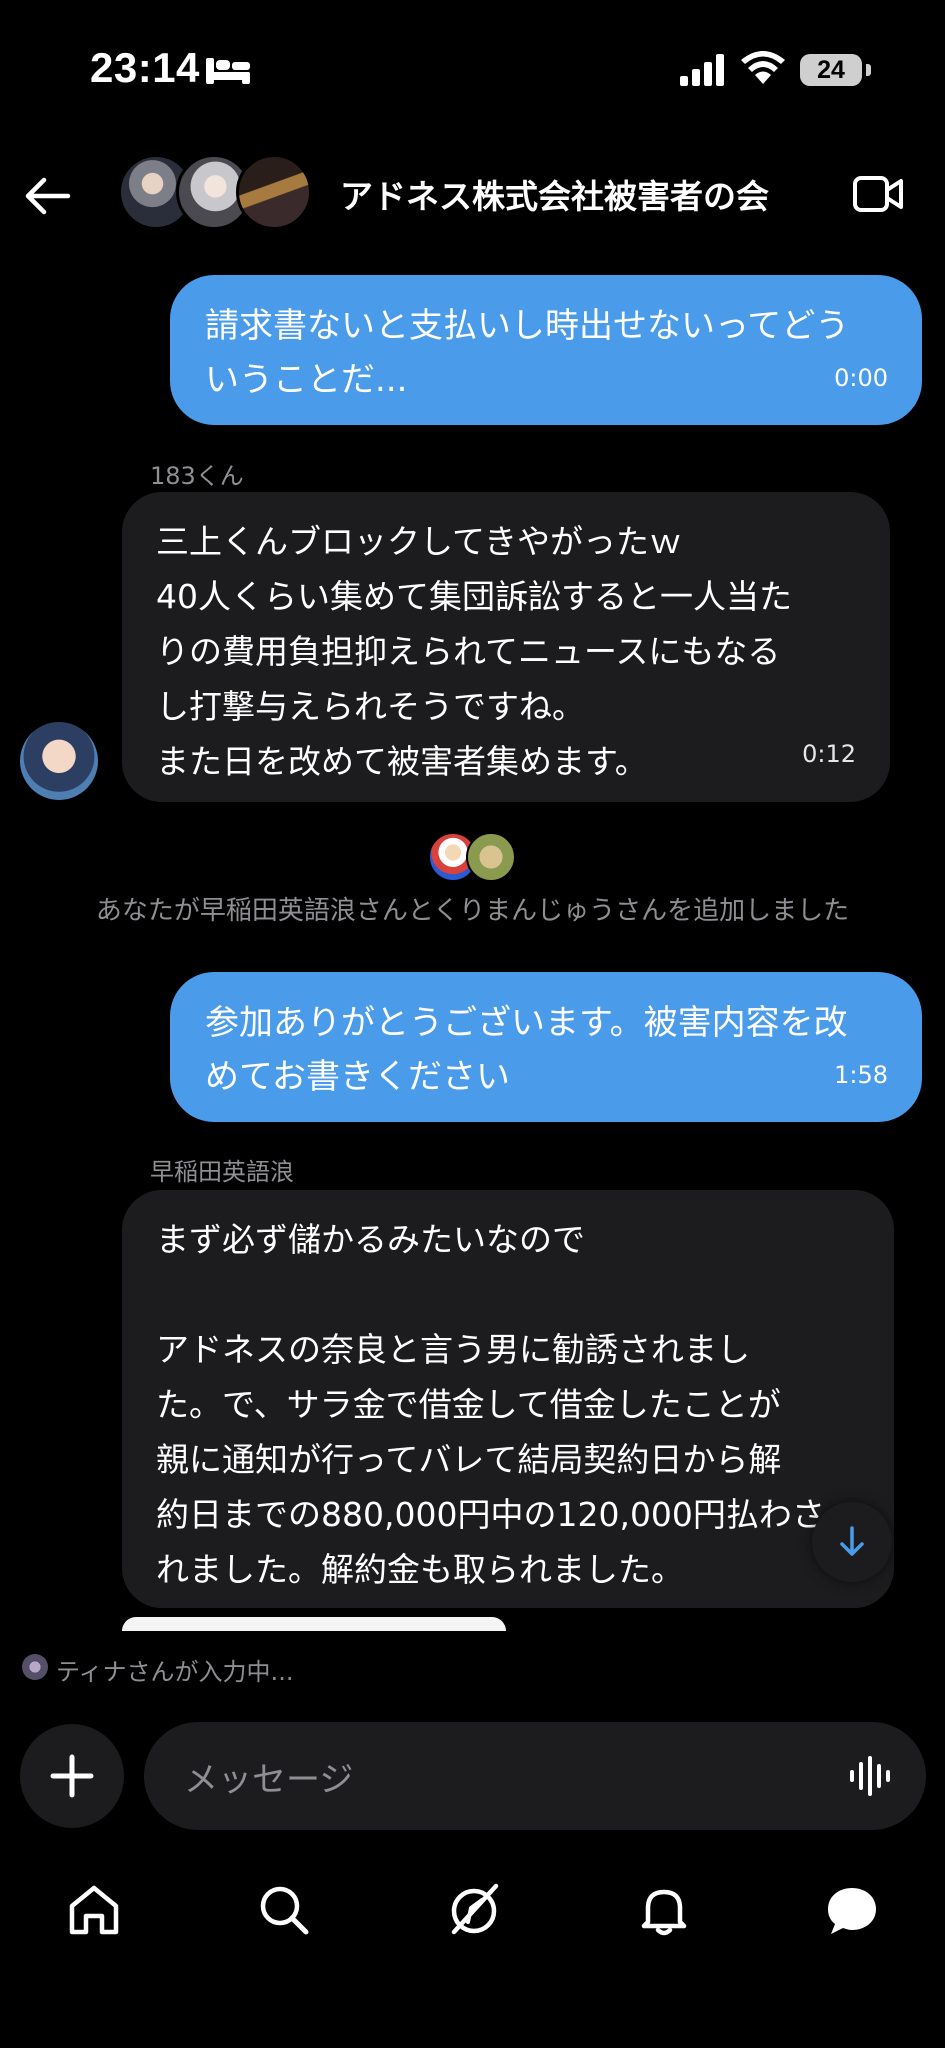 This screenshot has width=945, height=2048. I want to click on battery-icon: 24, so click(831, 70).